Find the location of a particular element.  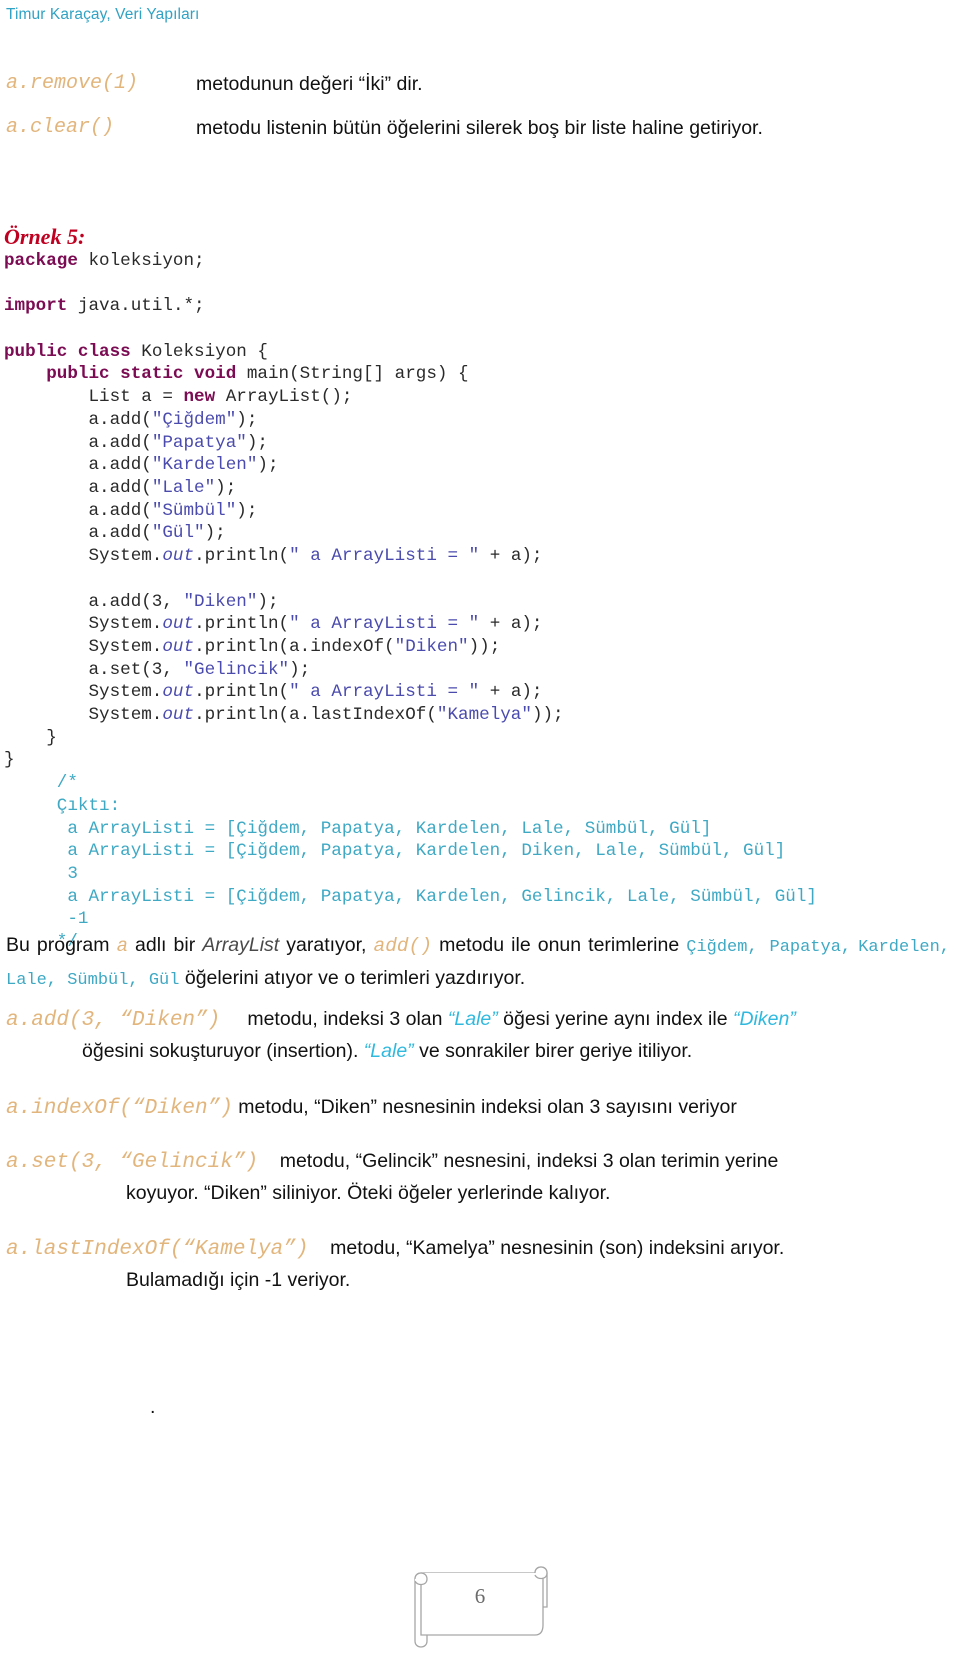

code-string-gelincik: "Gelincik" is located at coordinates (236, 669).